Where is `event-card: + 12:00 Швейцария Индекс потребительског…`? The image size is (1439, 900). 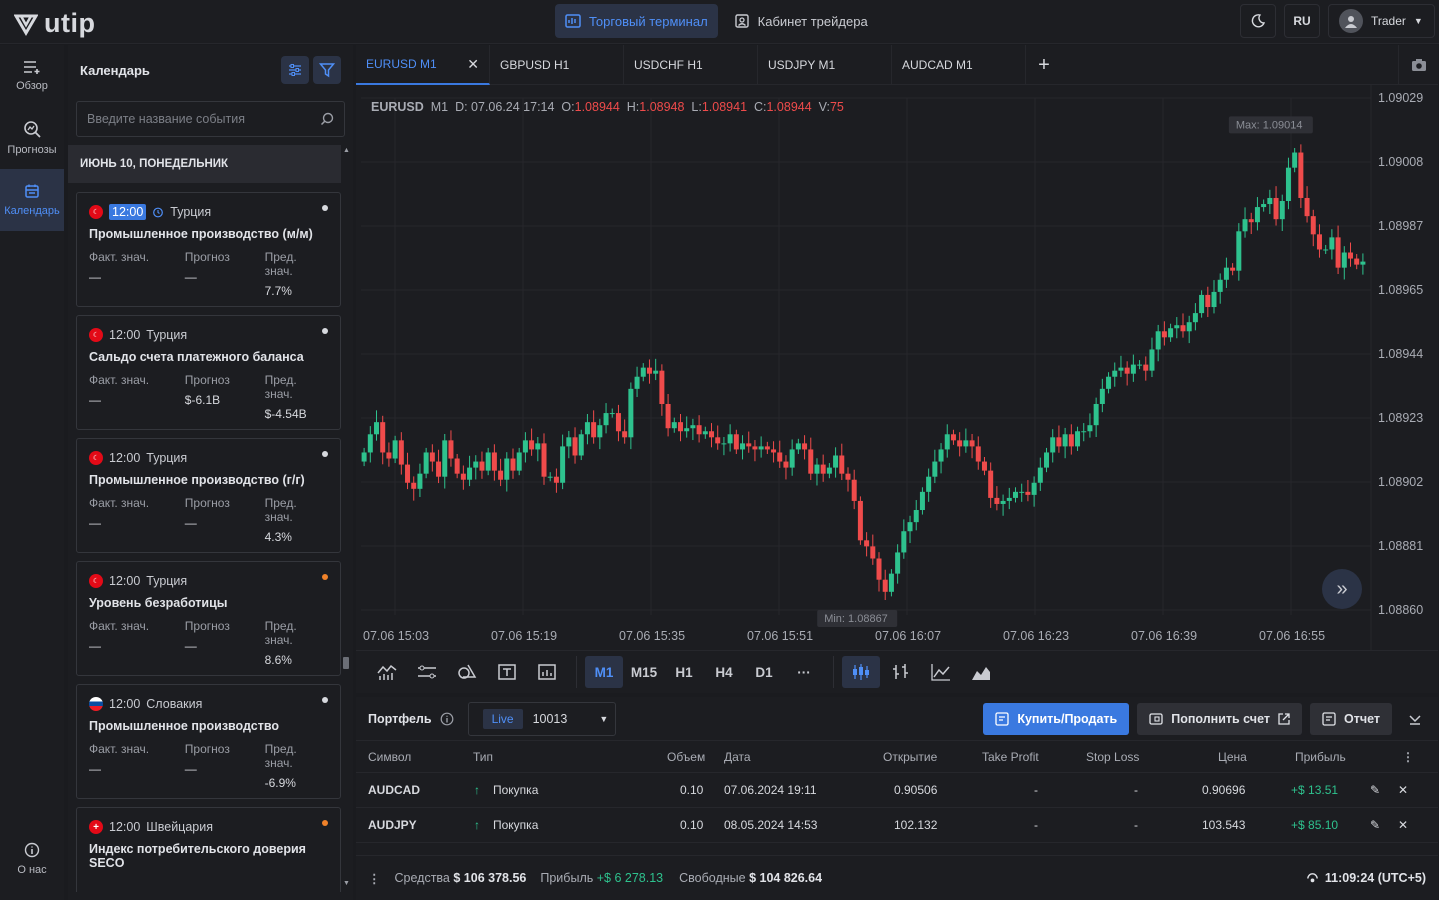 event-card: + 12:00 Швейцария Индекс потребительског… is located at coordinates (208, 849).